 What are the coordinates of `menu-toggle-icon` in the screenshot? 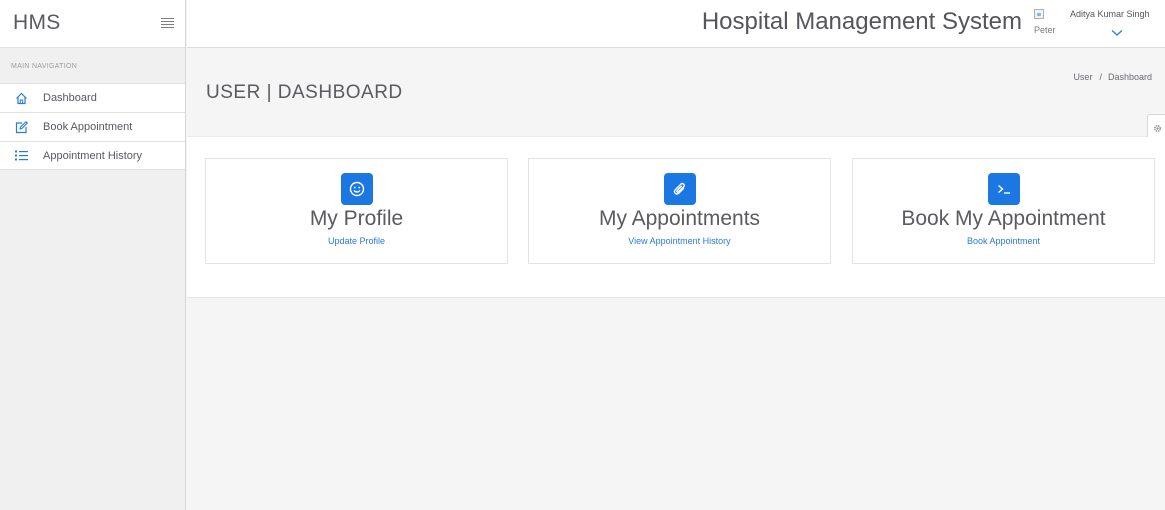 It's located at (167, 24).